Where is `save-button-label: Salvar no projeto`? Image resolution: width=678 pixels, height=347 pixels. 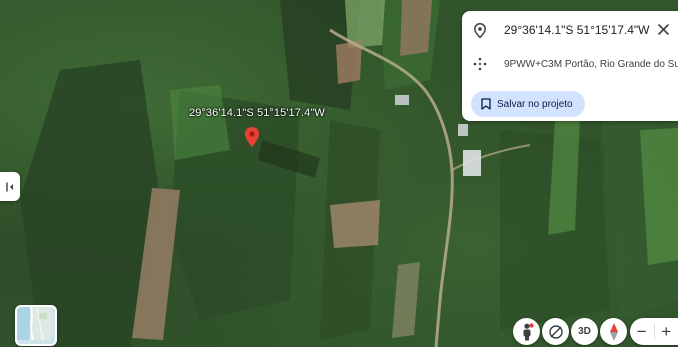 save-button-label: Salvar no projeto is located at coordinates (535, 104).